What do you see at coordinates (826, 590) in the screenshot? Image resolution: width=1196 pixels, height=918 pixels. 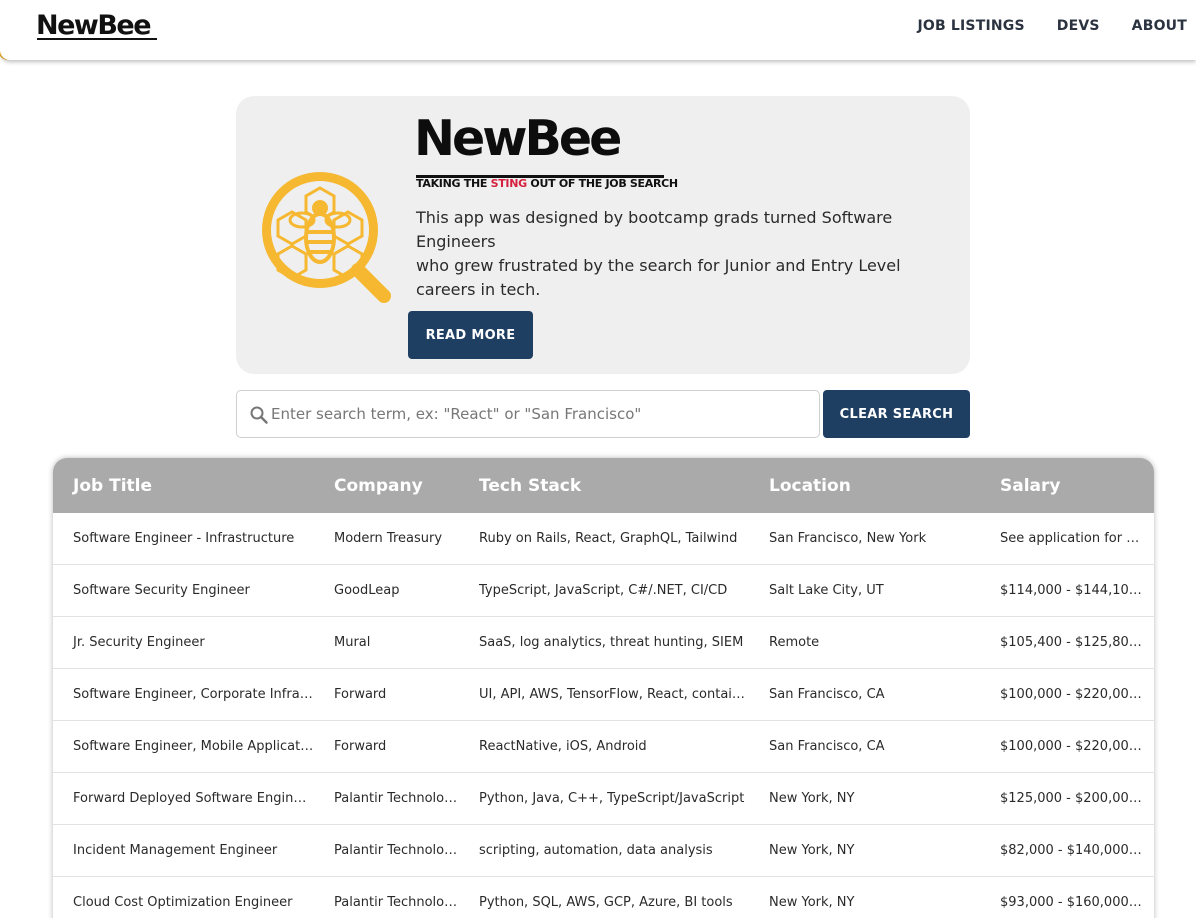 I see `cell-location: Salt Lake City, UT` at bounding box center [826, 590].